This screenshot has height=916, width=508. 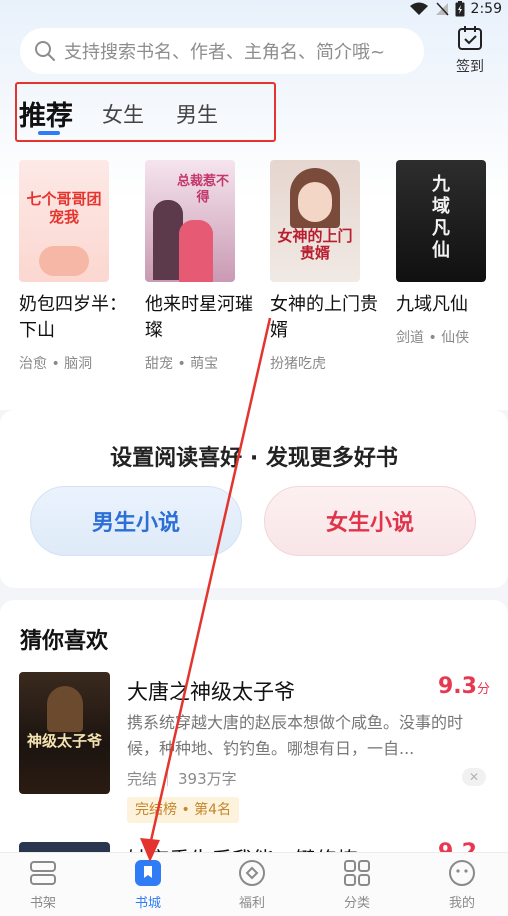 I want to click on nav-welfare: 福利, so click(x=252, y=884).